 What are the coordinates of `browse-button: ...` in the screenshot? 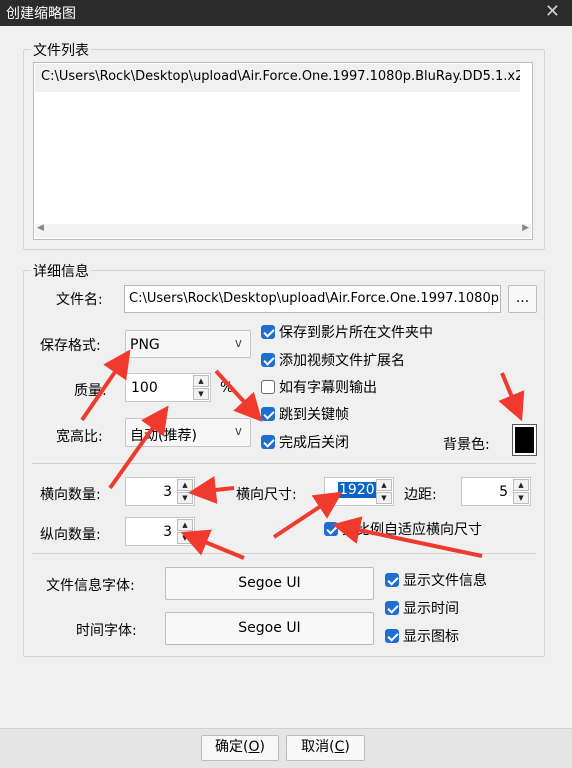 It's located at (522, 299).